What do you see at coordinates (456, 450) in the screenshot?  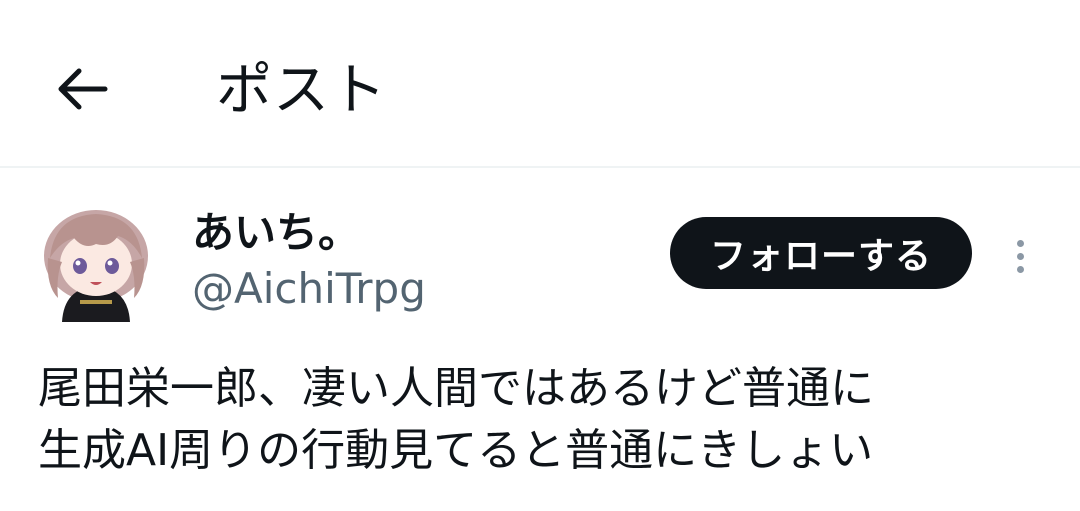 I see `post-text-line: 生成AI周りの行動見てると普通にきしょい` at bounding box center [456, 450].